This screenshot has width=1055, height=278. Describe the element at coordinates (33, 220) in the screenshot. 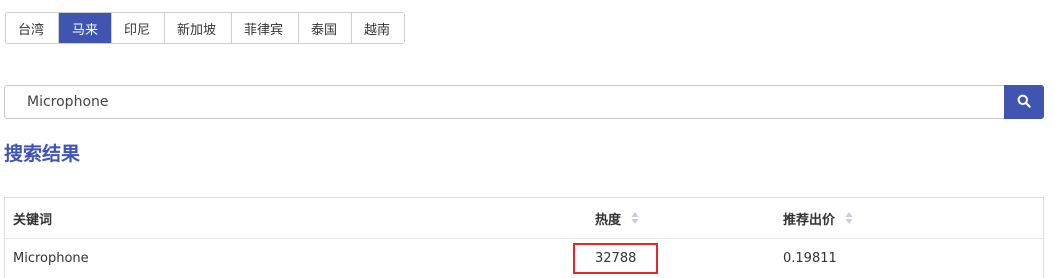

I see `column-header-label: 关键词` at that location.